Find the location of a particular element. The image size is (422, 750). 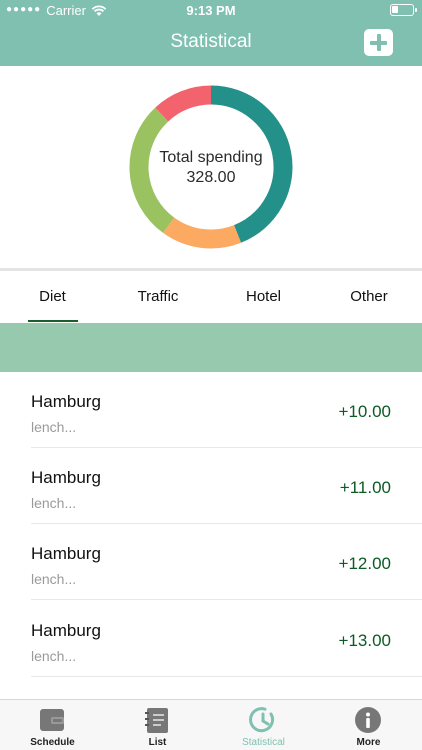

tabbar-item-list: List is located at coordinates (157, 725).